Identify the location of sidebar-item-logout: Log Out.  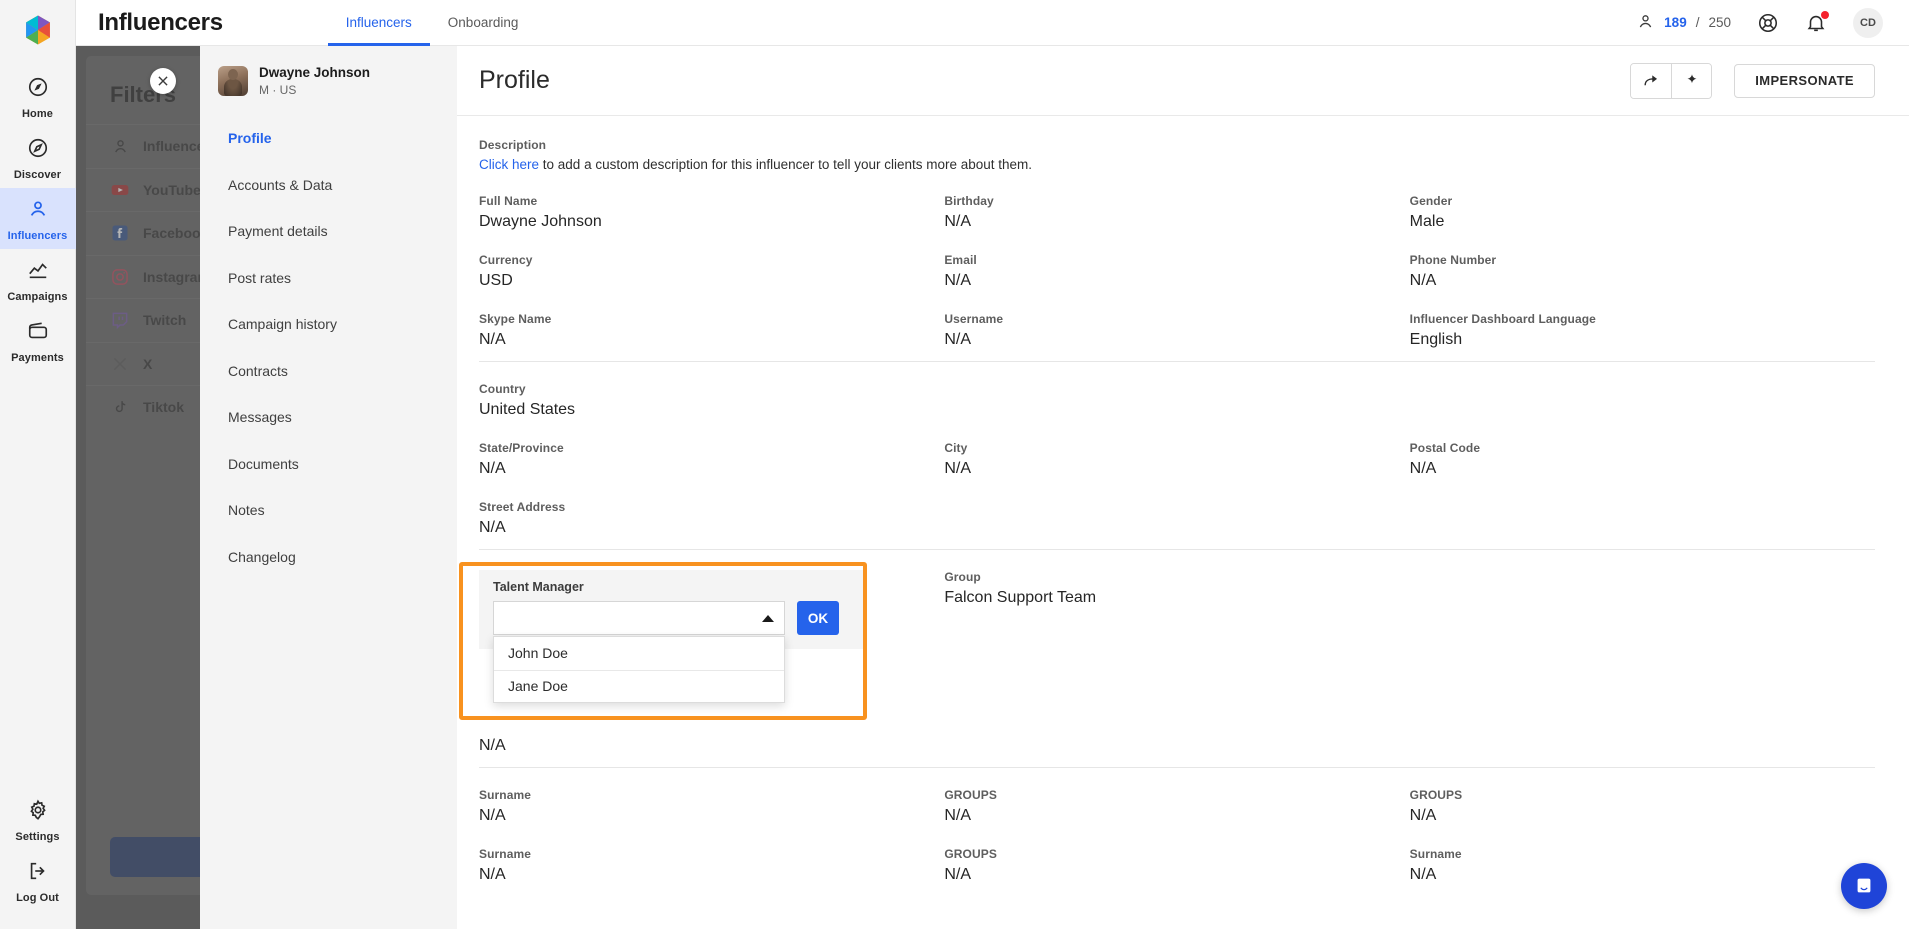
(38, 880).